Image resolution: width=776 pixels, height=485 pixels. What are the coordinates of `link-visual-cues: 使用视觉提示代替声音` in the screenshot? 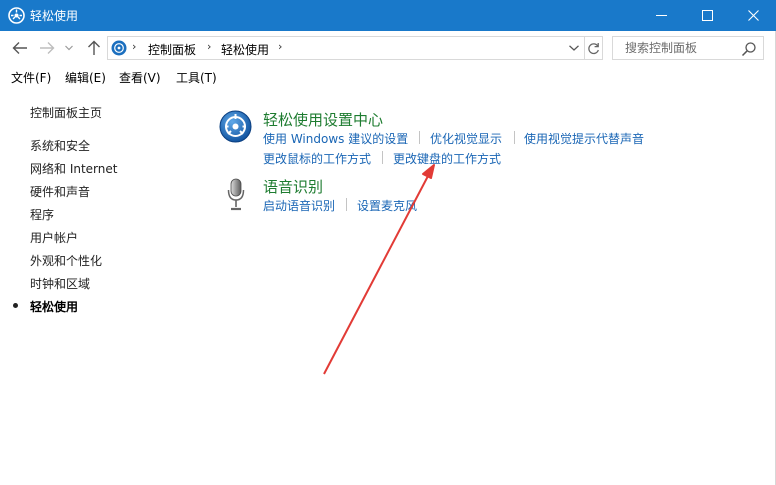 It's located at (584, 138).